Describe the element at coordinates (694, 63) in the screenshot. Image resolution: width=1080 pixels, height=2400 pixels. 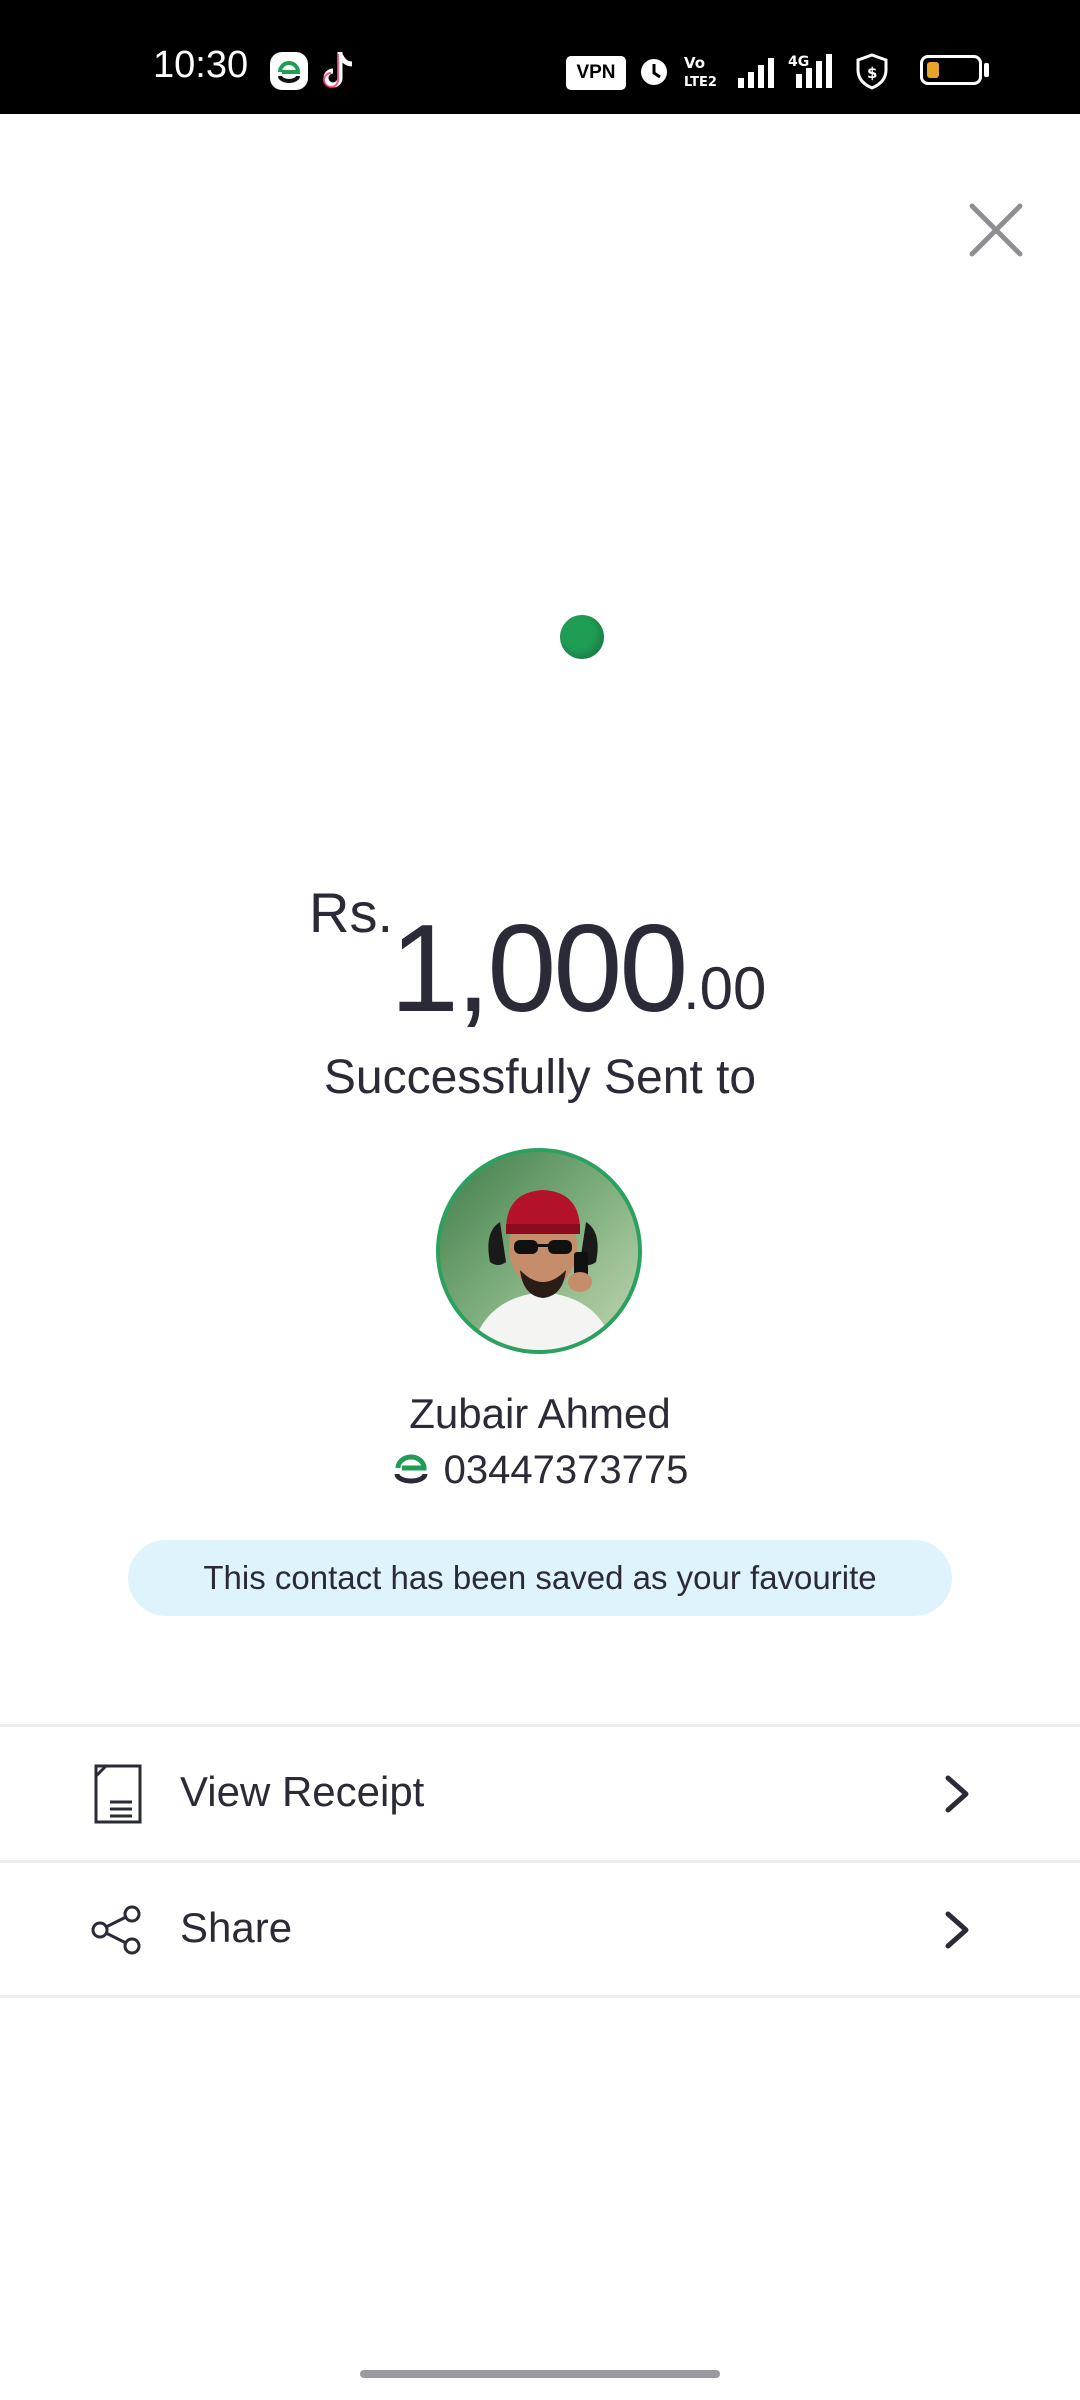
I see `svg-text: Vo` at that location.